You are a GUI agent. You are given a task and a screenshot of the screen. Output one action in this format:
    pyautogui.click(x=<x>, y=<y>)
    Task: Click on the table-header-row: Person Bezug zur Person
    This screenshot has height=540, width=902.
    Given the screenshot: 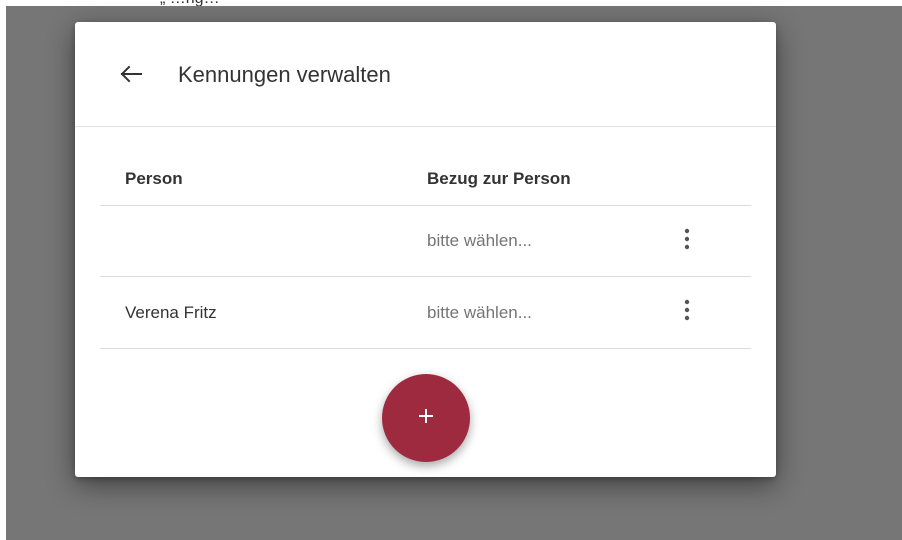 What is the action you would take?
    pyautogui.click(x=425, y=179)
    